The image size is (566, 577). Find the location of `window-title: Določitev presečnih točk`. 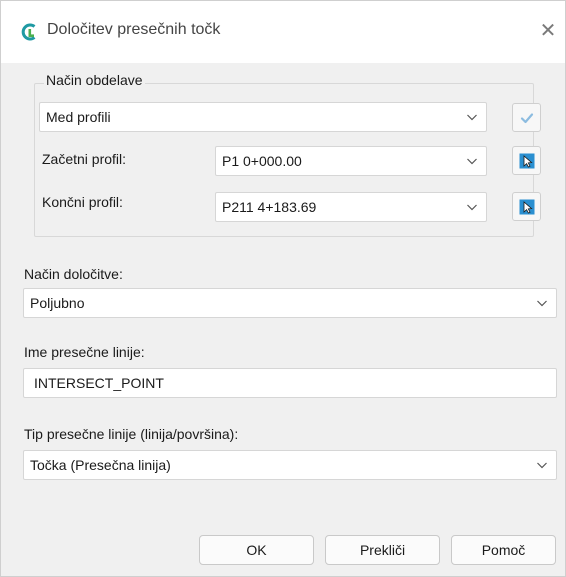

window-title: Določitev presečnih točk is located at coordinates (134, 29).